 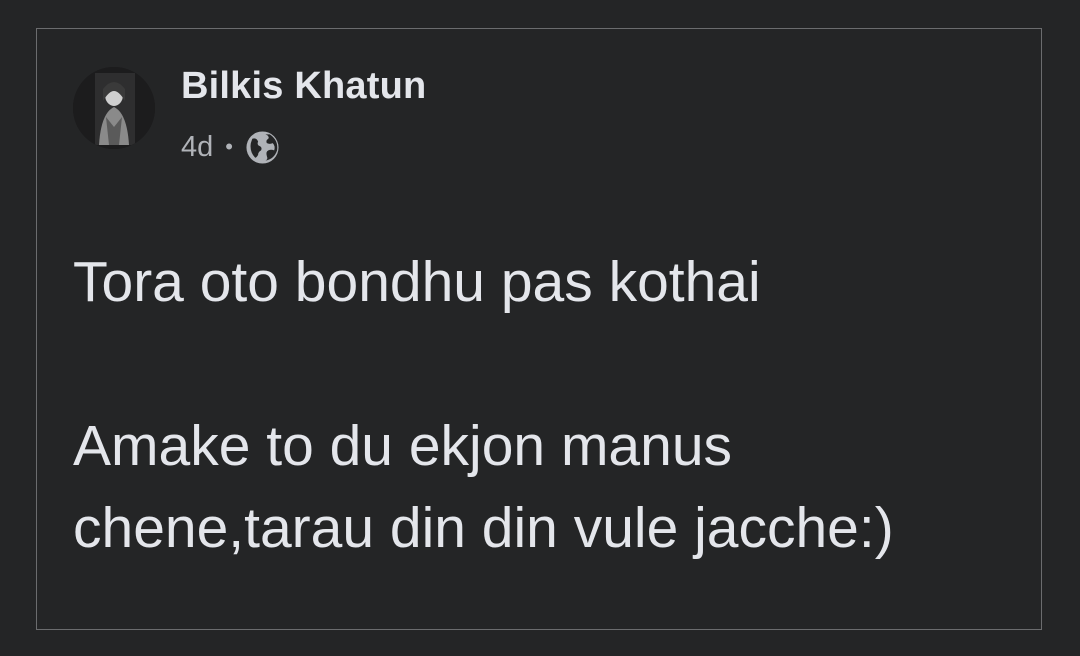 What do you see at coordinates (197, 147) in the screenshot?
I see `post-timestamp: 4d` at bounding box center [197, 147].